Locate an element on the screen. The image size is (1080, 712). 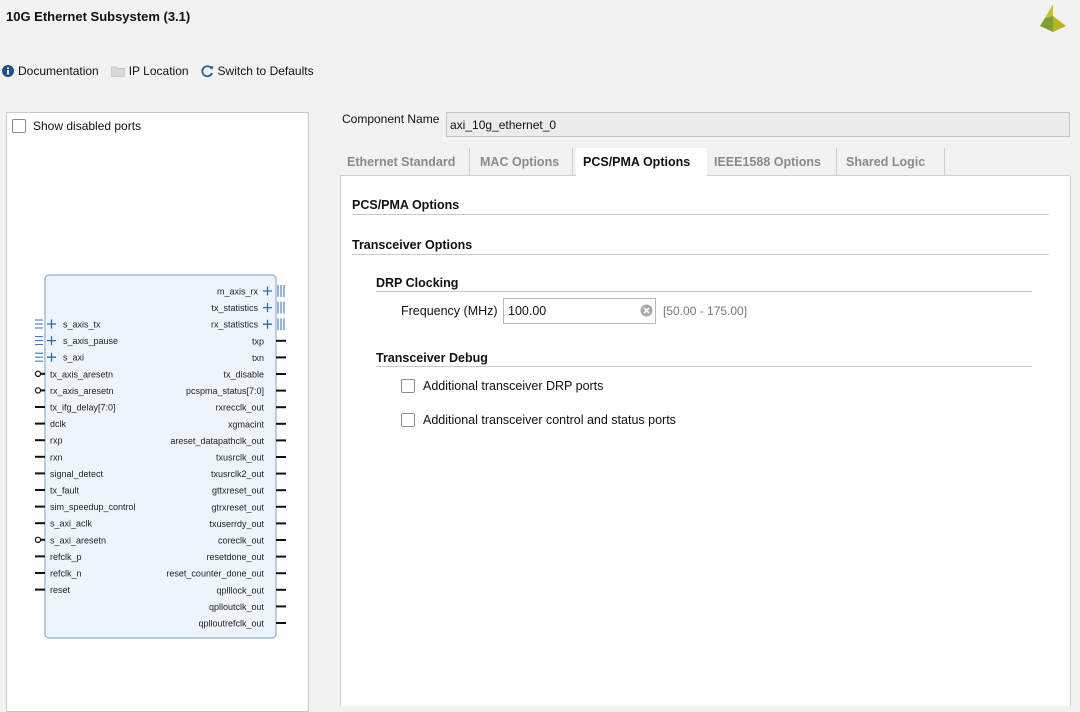
port-label: tx_disable is located at coordinates (243, 375).